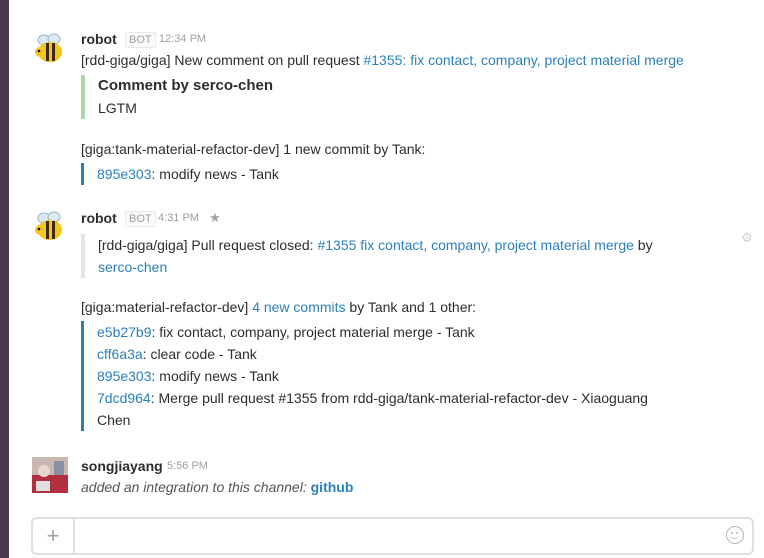 This screenshot has height=558, width=764. I want to click on action-text: added an integration to this channel:, so click(196, 487).